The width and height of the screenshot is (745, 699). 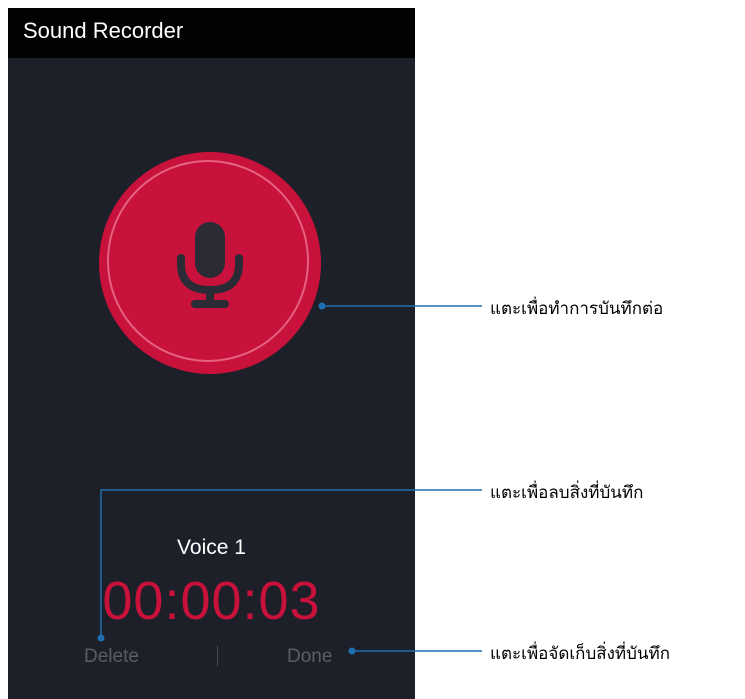 I want to click on callout-dot-resume, so click(x=322, y=306).